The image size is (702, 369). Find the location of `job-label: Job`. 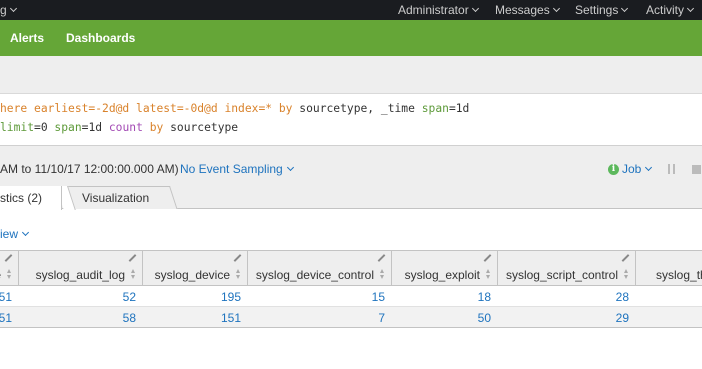

job-label: Job is located at coordinates (632, 169).